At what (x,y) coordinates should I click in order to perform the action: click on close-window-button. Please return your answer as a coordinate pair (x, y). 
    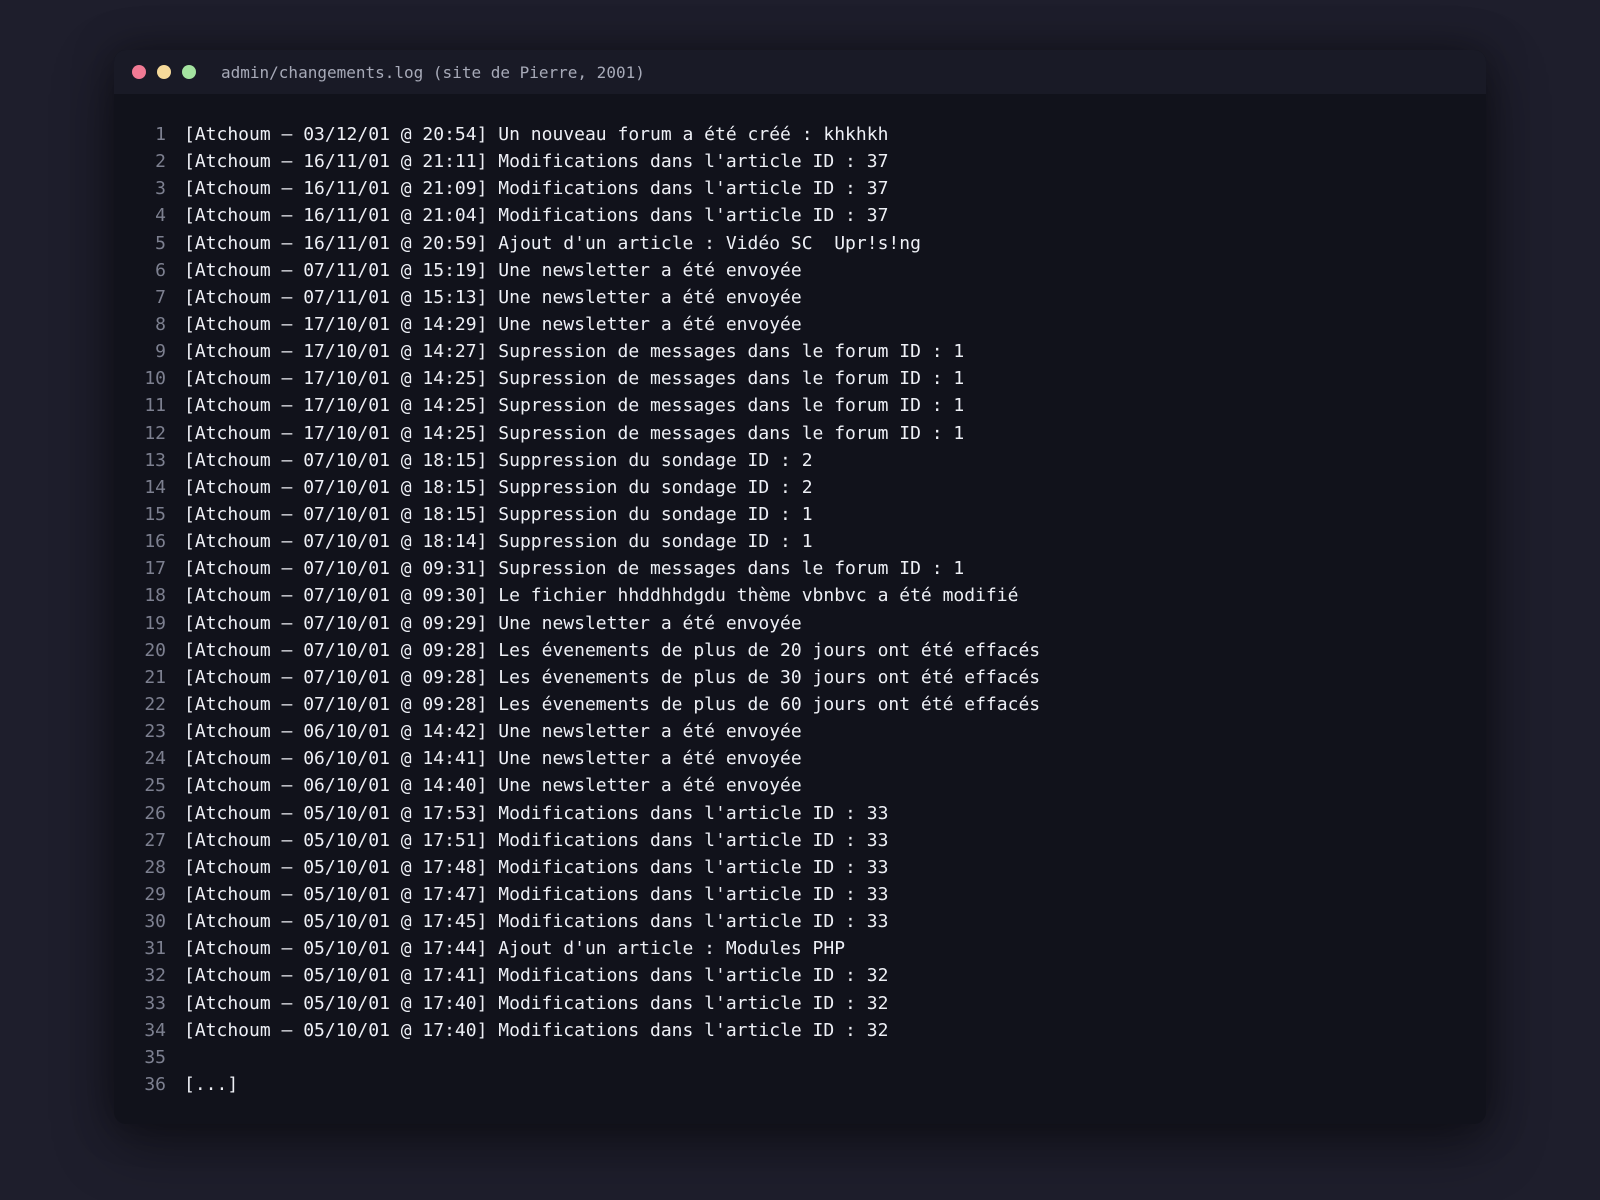
    Looking at the image, I should click on (139, 72).